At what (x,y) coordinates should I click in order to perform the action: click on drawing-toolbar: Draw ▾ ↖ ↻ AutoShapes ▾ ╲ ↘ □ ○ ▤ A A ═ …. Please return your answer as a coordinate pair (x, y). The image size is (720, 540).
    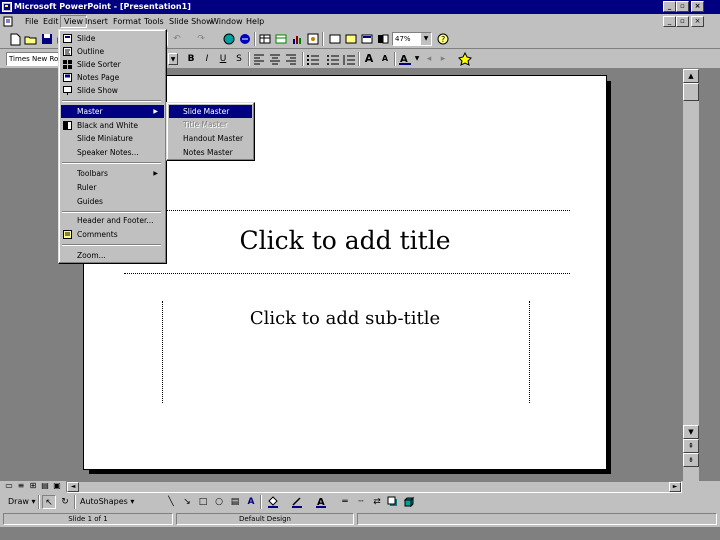
    Looking at the image, I should click on (360, 502).